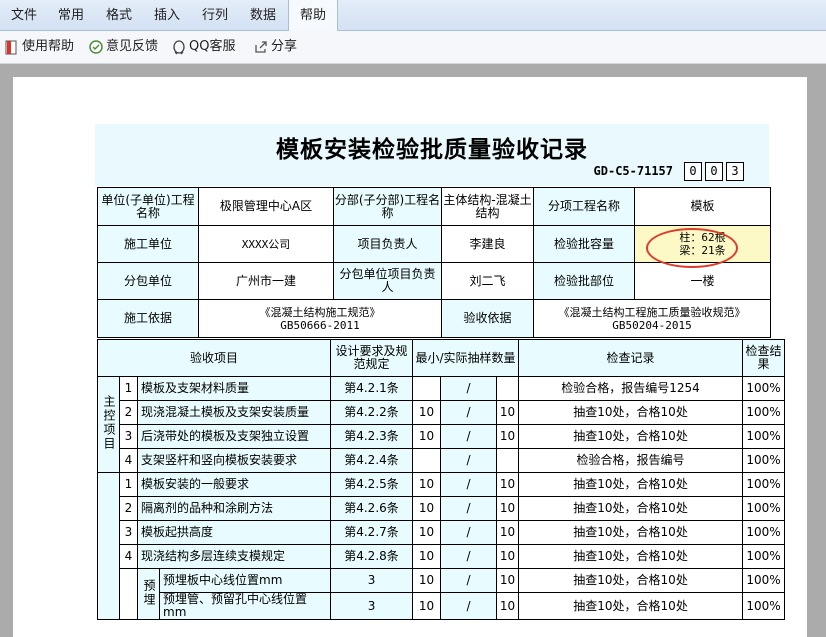 The height and width of the screenshot is (637, 826). I want to click on qq-service-button: QQ客服, so click(208, 47).